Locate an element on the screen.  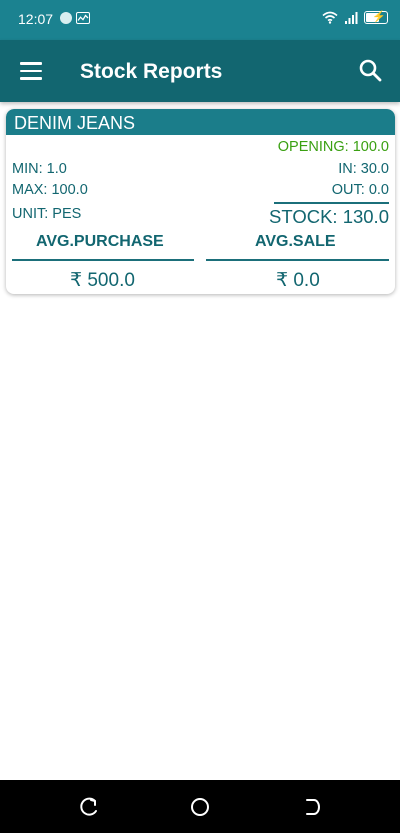
notification-dot-icon is located at coordinates (66, 18).